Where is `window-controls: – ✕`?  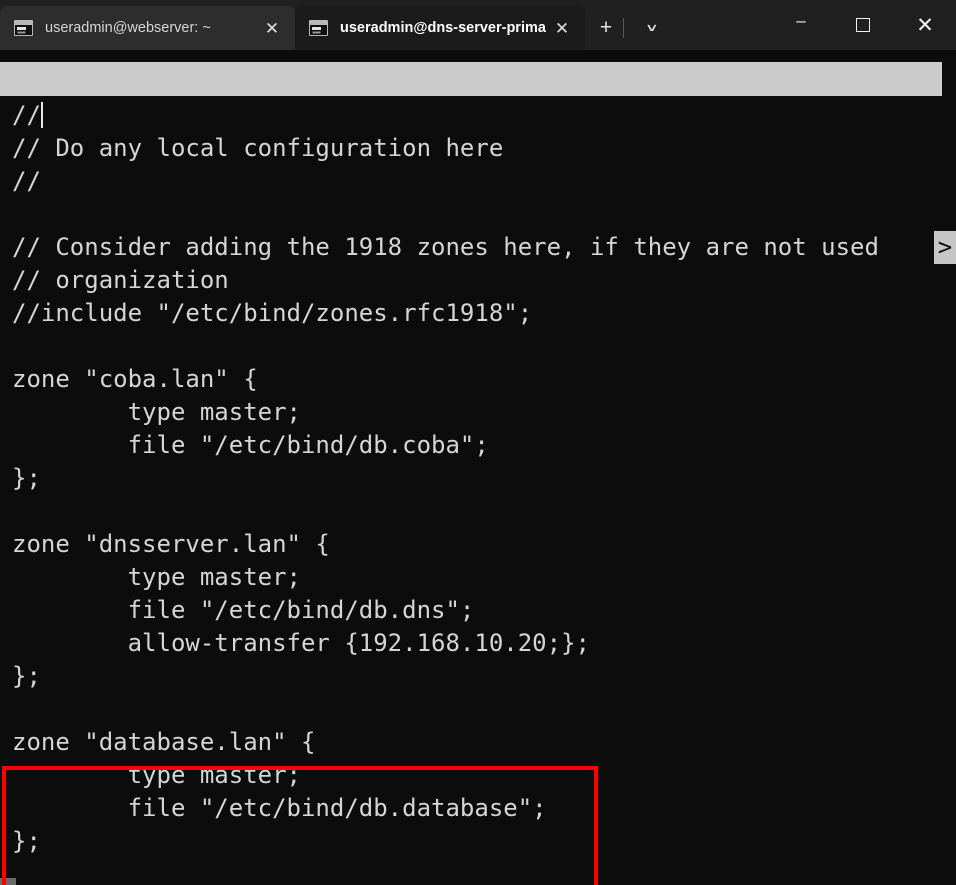
window-controls: – ✕ is located at coordinates (863, 25).